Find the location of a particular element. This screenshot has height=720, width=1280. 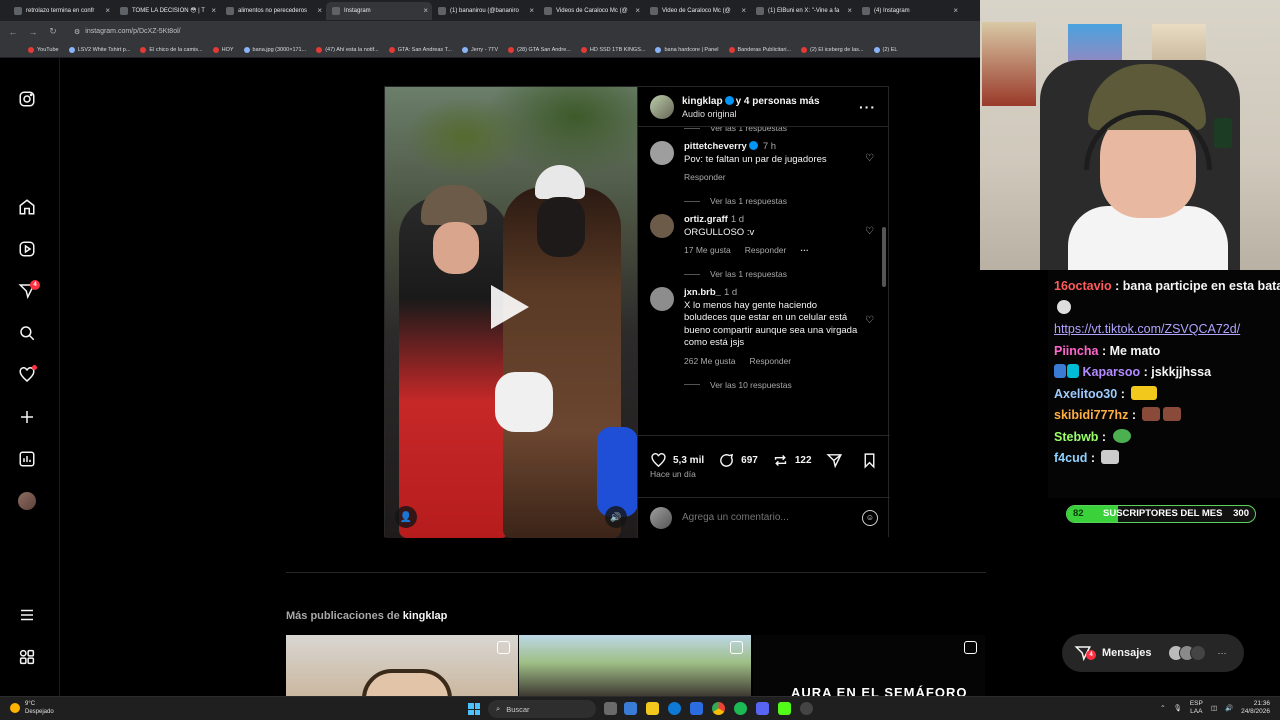

more-posts-author: kingklap is located at coordinates (425, 616).